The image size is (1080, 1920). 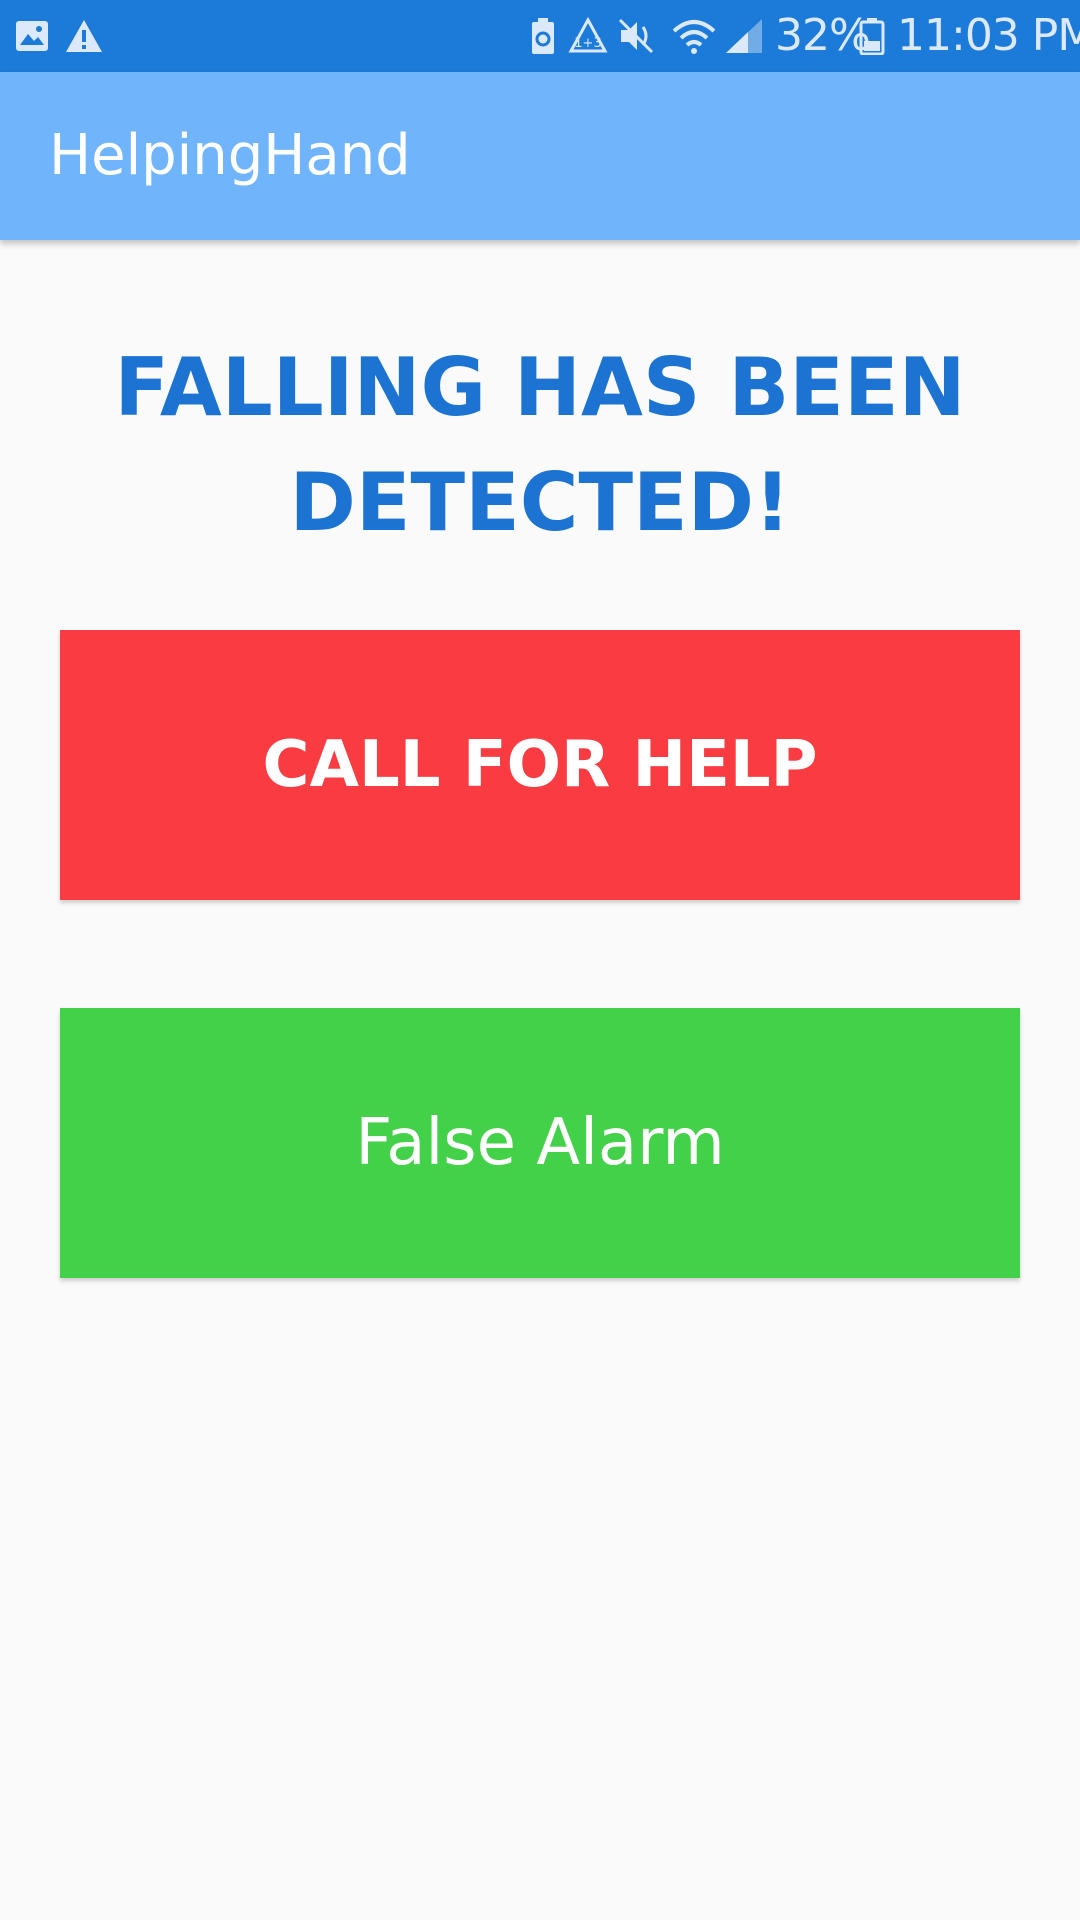 I want to click on battery-icon, so click(x=872, y=36).